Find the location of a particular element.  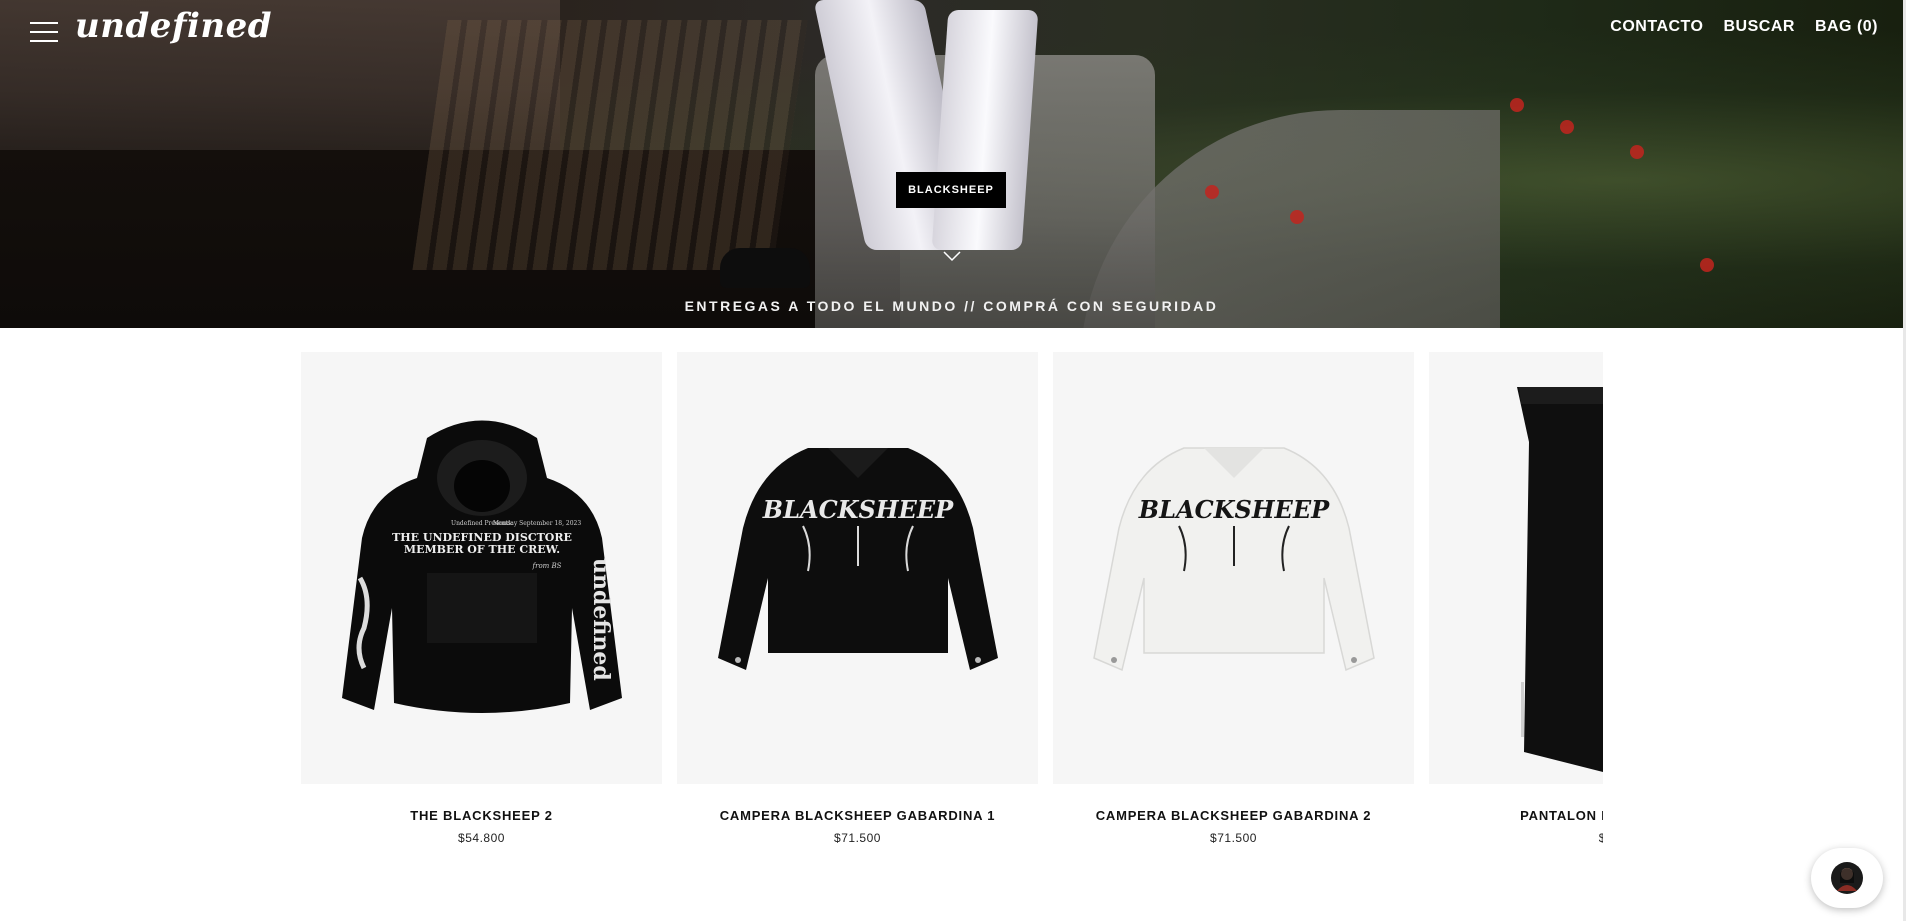

hoodie-print-date: Monday September 18, 2023 is located at coordinates (536, 523).